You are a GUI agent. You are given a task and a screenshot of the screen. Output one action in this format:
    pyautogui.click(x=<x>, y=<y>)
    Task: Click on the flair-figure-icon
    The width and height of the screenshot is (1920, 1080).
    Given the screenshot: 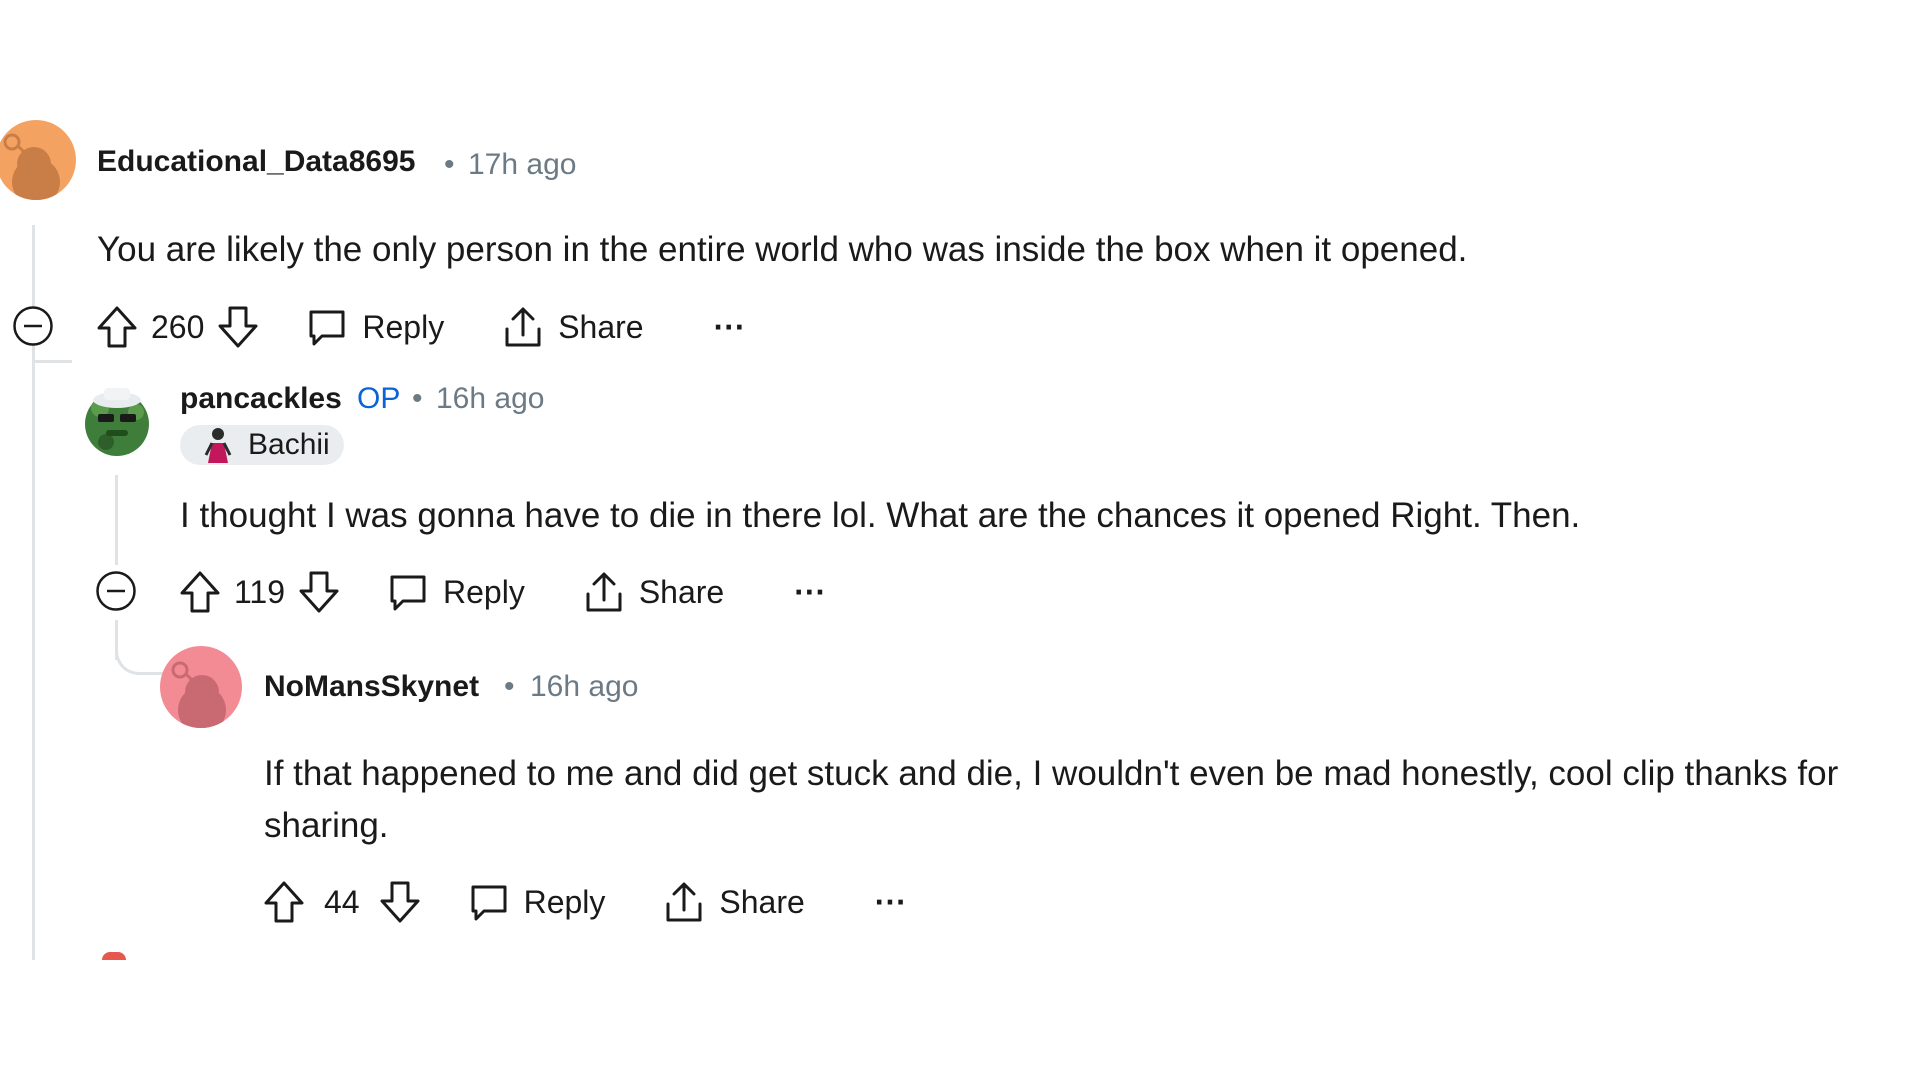 What is the action you would take?
    pyautogui.click(x=218, y=445)
    